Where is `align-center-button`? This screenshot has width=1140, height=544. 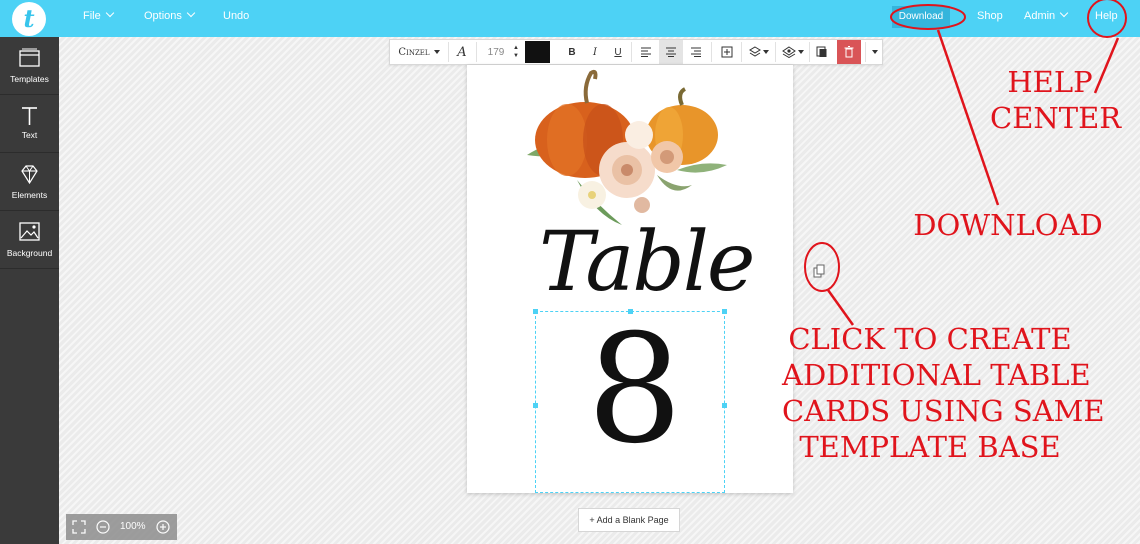 align-center-button is located at coordinates (671, 52).